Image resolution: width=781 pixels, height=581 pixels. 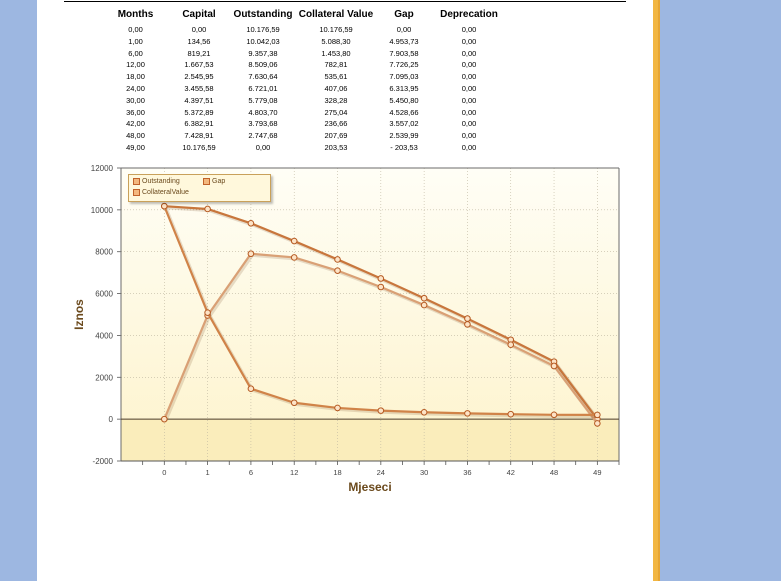 I want to click on table-cell: 4.528,66, so click(x=404, y=112).